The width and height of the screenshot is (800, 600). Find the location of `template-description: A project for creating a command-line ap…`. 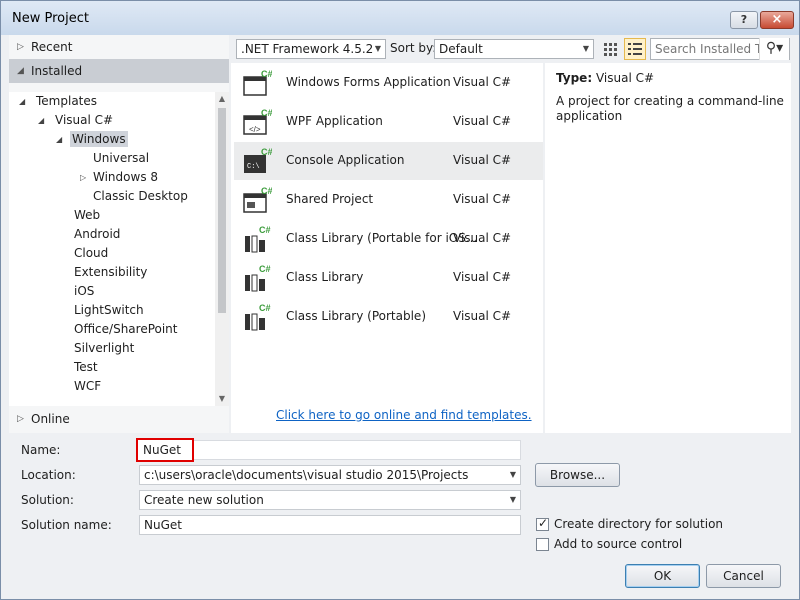

template-description: A project for creating a command-line ap… is located at coordinates (670, 108).